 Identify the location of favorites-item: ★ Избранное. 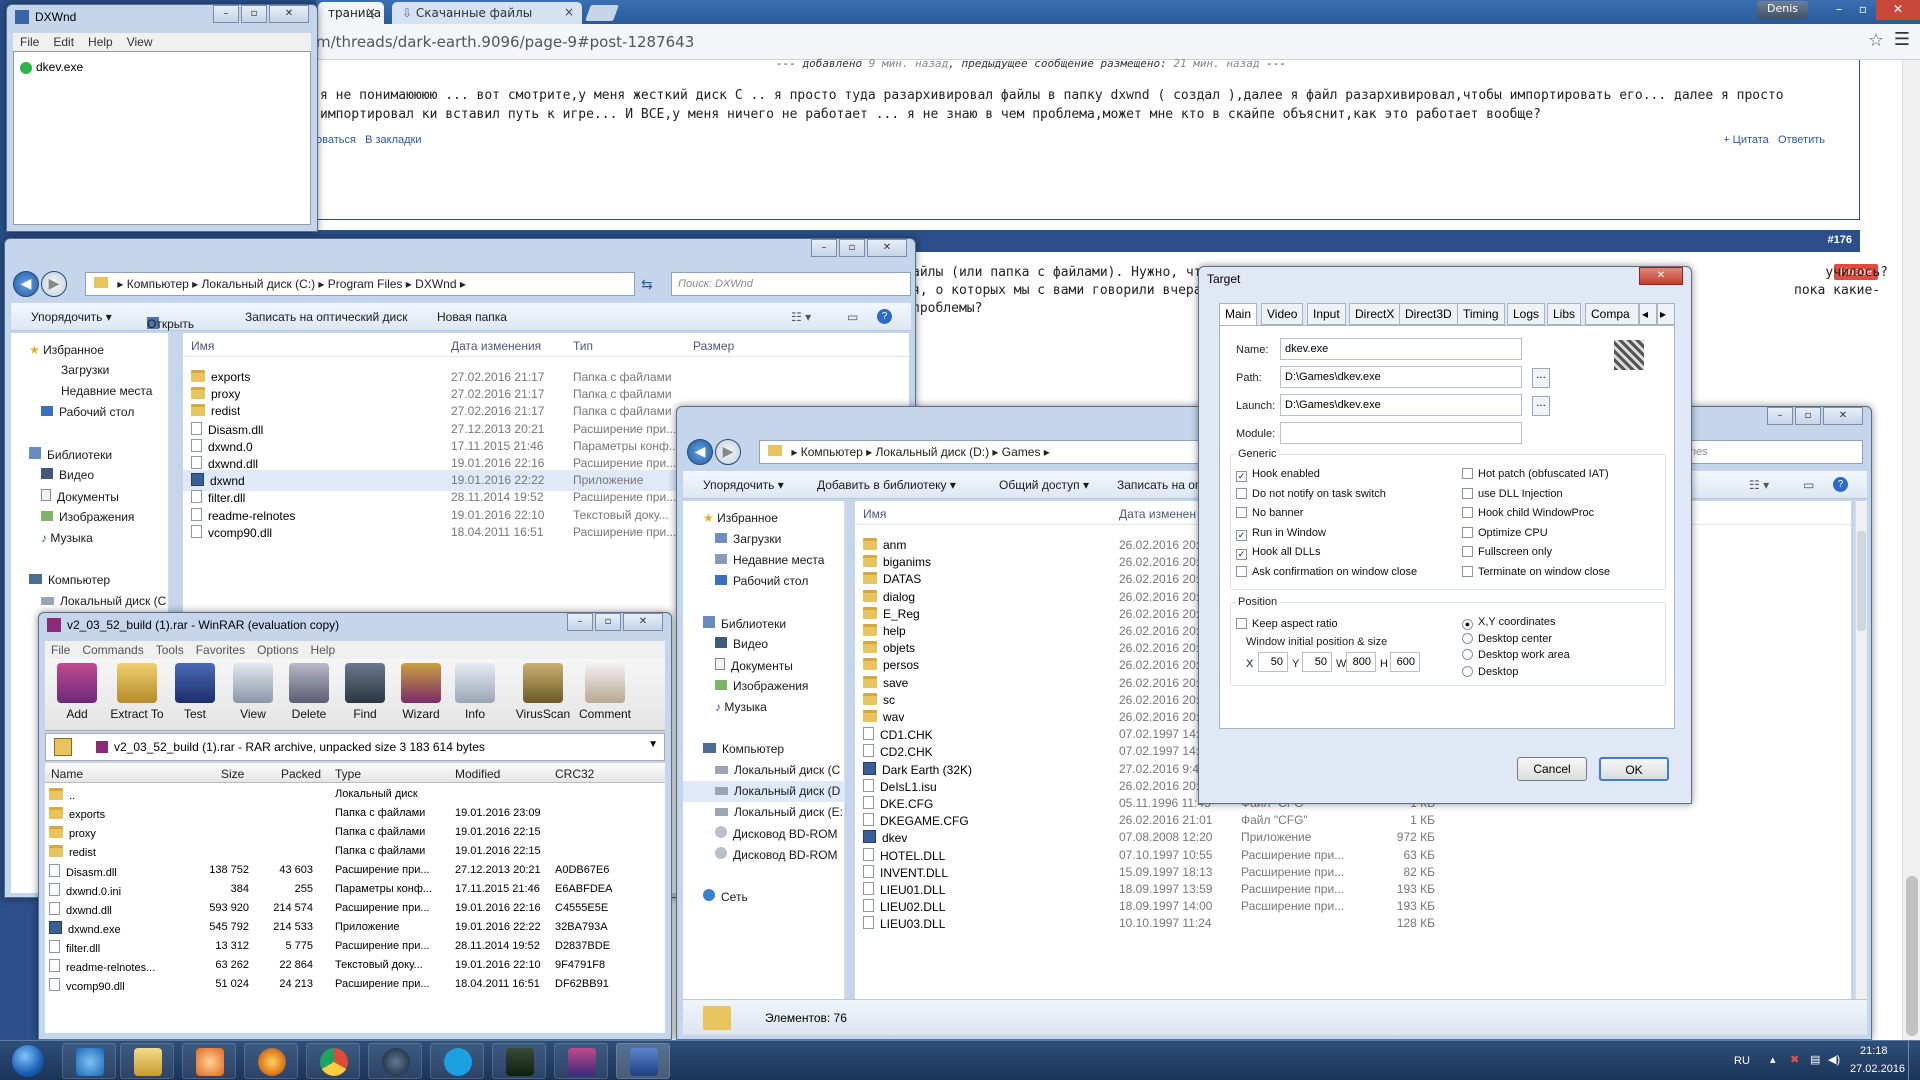
(740, 518).